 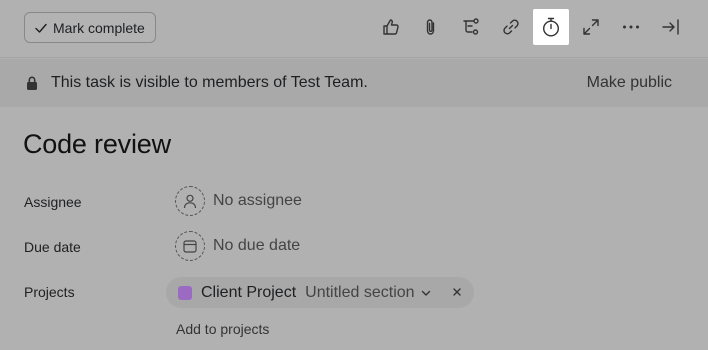 I want to click on assignee-label: Assignee, so click(x=53, y=202).